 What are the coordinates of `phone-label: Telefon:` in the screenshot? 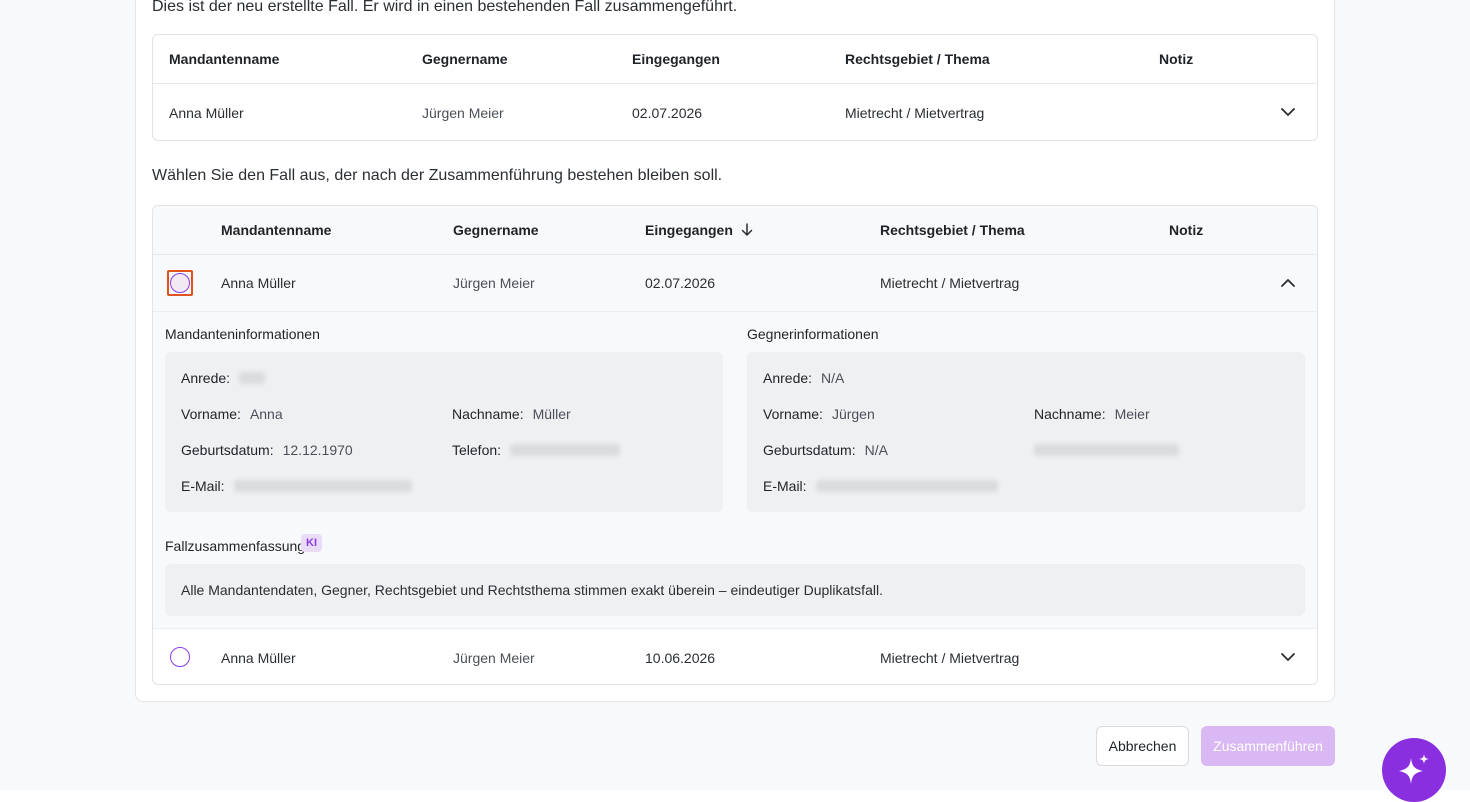 It's located at (477, 450).